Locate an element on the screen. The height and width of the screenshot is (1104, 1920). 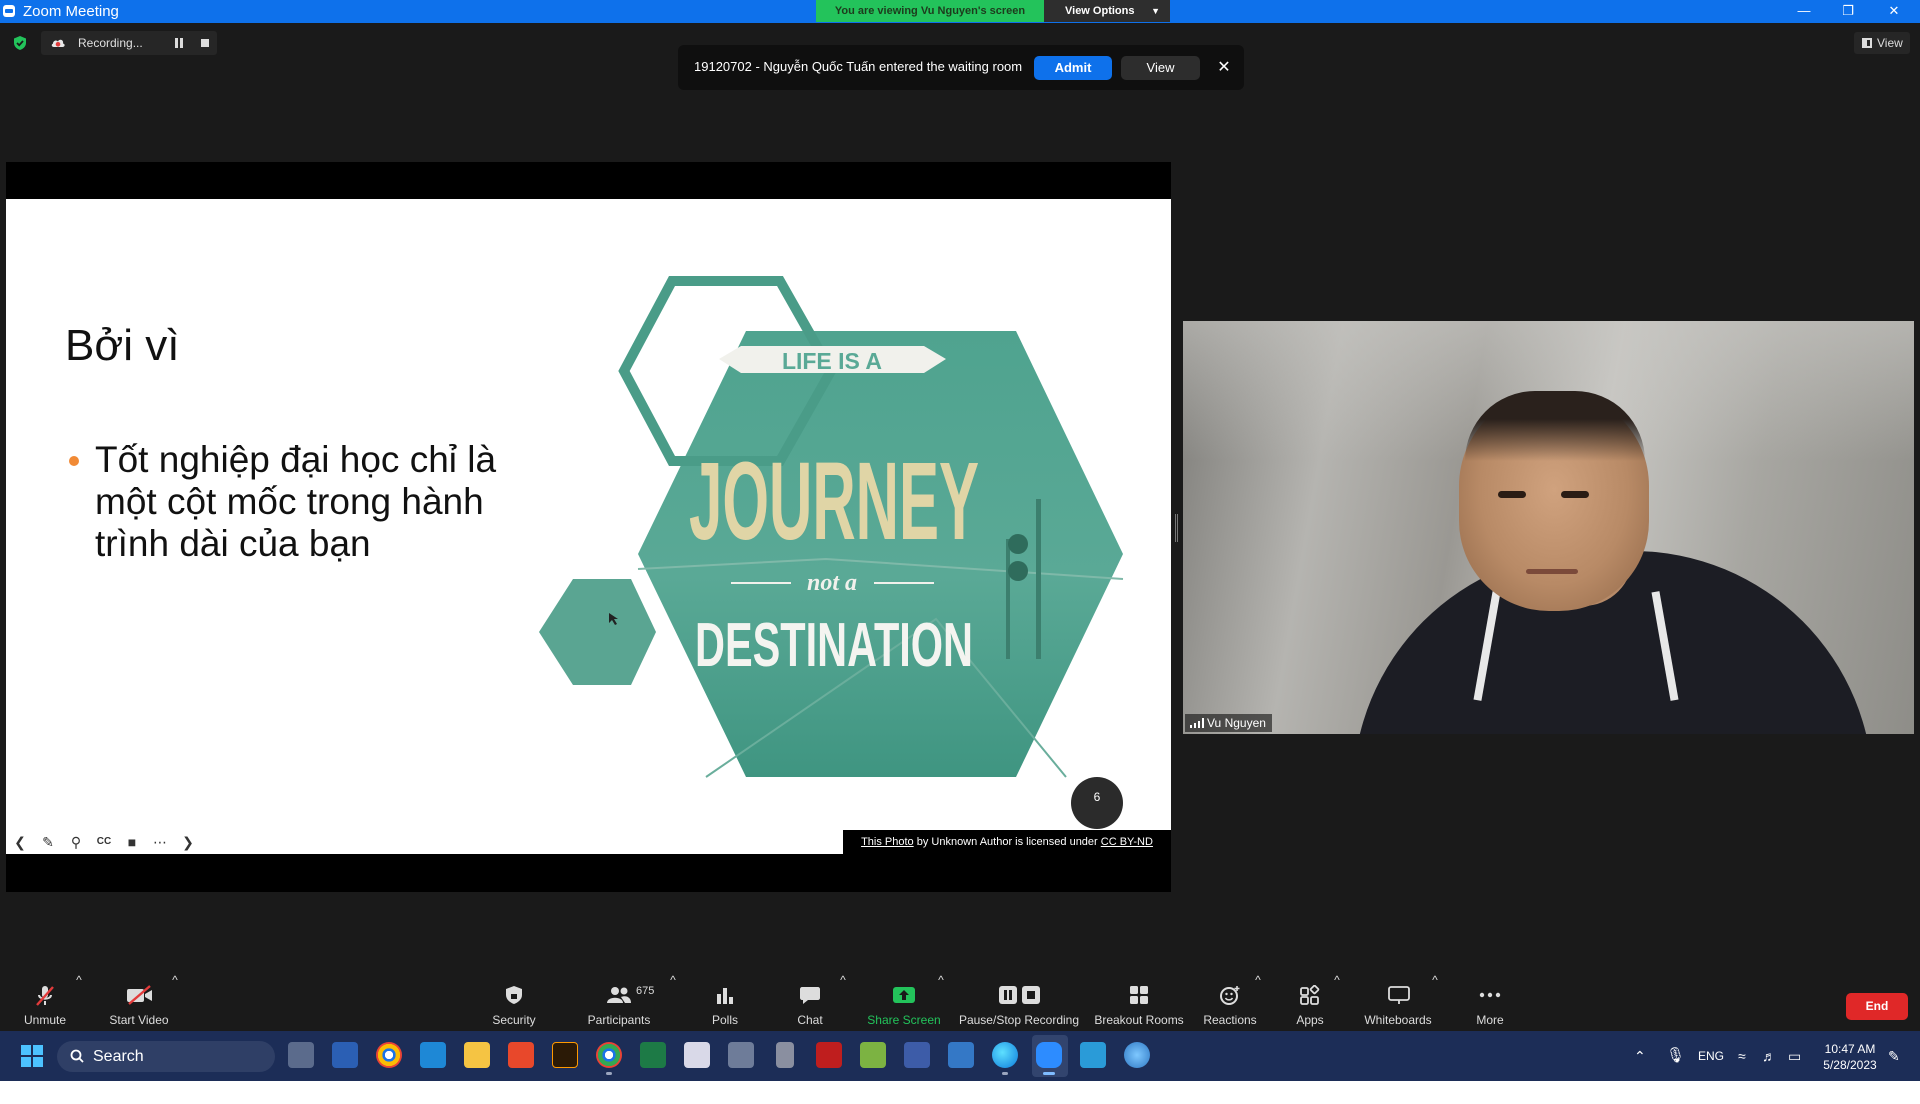
paint-app-icon is located at coordinates (1093, 1055).